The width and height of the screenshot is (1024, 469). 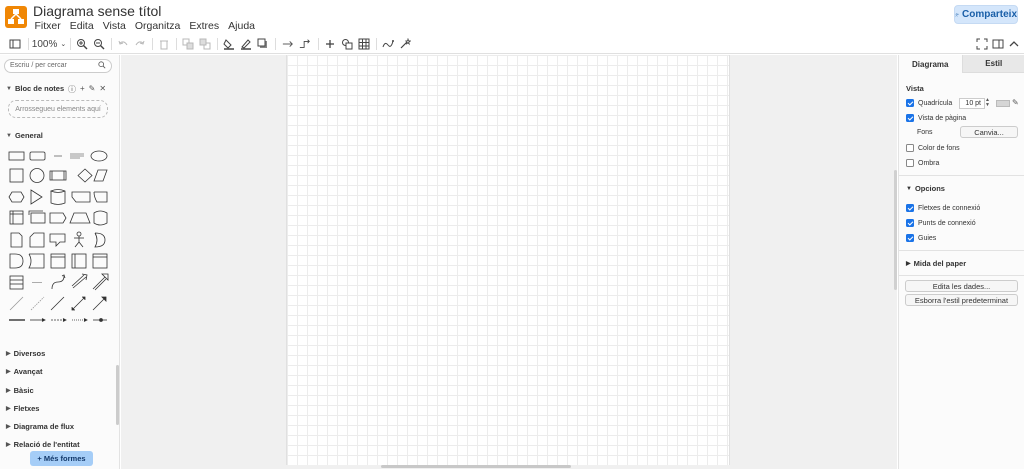 I want to click on waypoints-icon, so click(x=305, y=44).